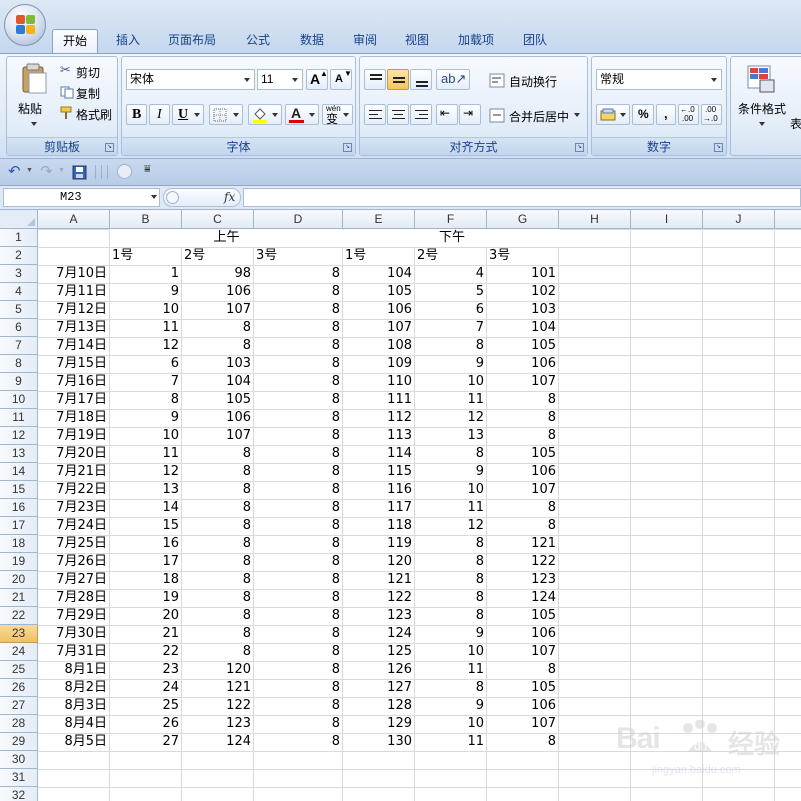 The height and width of the screenshot is (801, 801). What do you see at coordinates (25, 25) in the screenshot?
I see `office-button` at bounding box center [25, 25].